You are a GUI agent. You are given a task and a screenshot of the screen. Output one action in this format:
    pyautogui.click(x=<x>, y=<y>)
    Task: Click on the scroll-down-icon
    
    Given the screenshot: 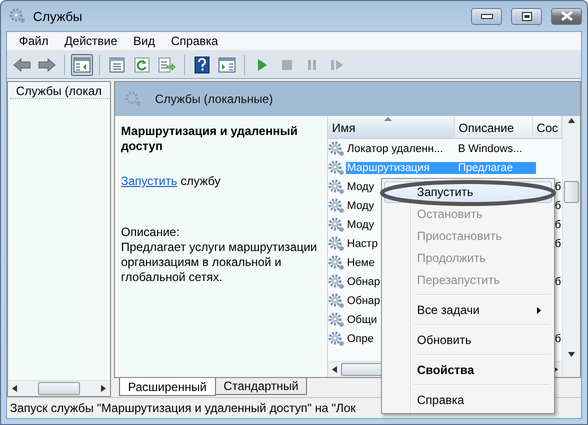 What is the action you would take?
    pyautogui.click(x=571, y=354)
    